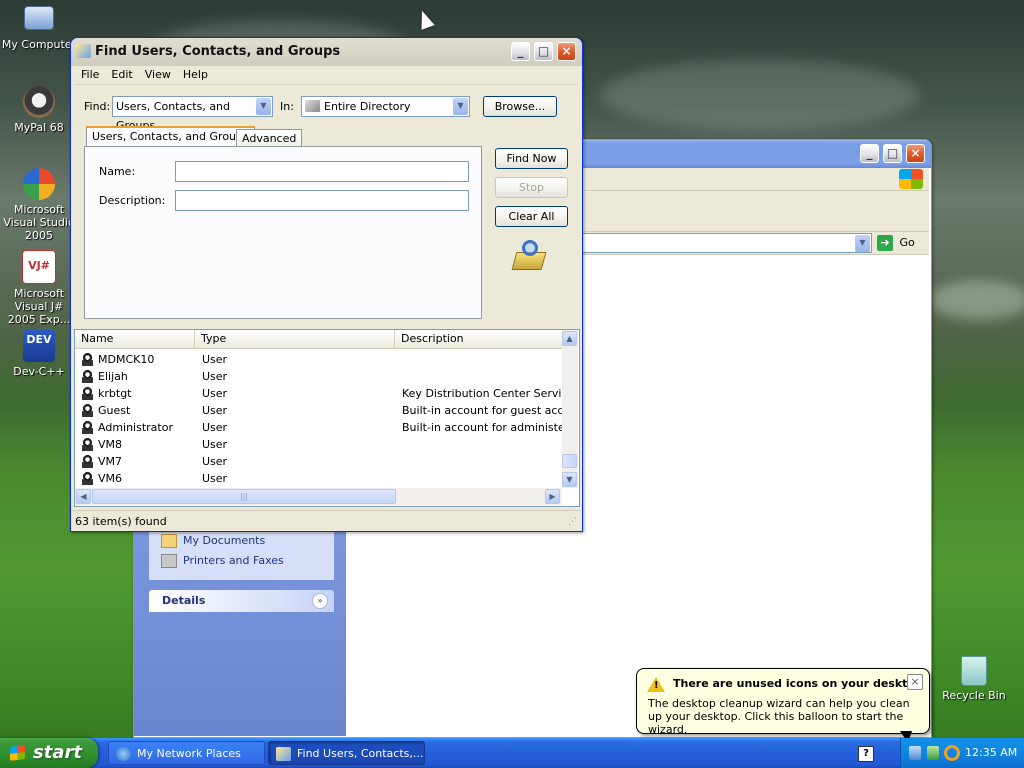 Image resolution: width=1024 pixels, height=768 pixels. I want to click on desktop-icon-devcpp: DEV Dev-C++, so click(39, 354).